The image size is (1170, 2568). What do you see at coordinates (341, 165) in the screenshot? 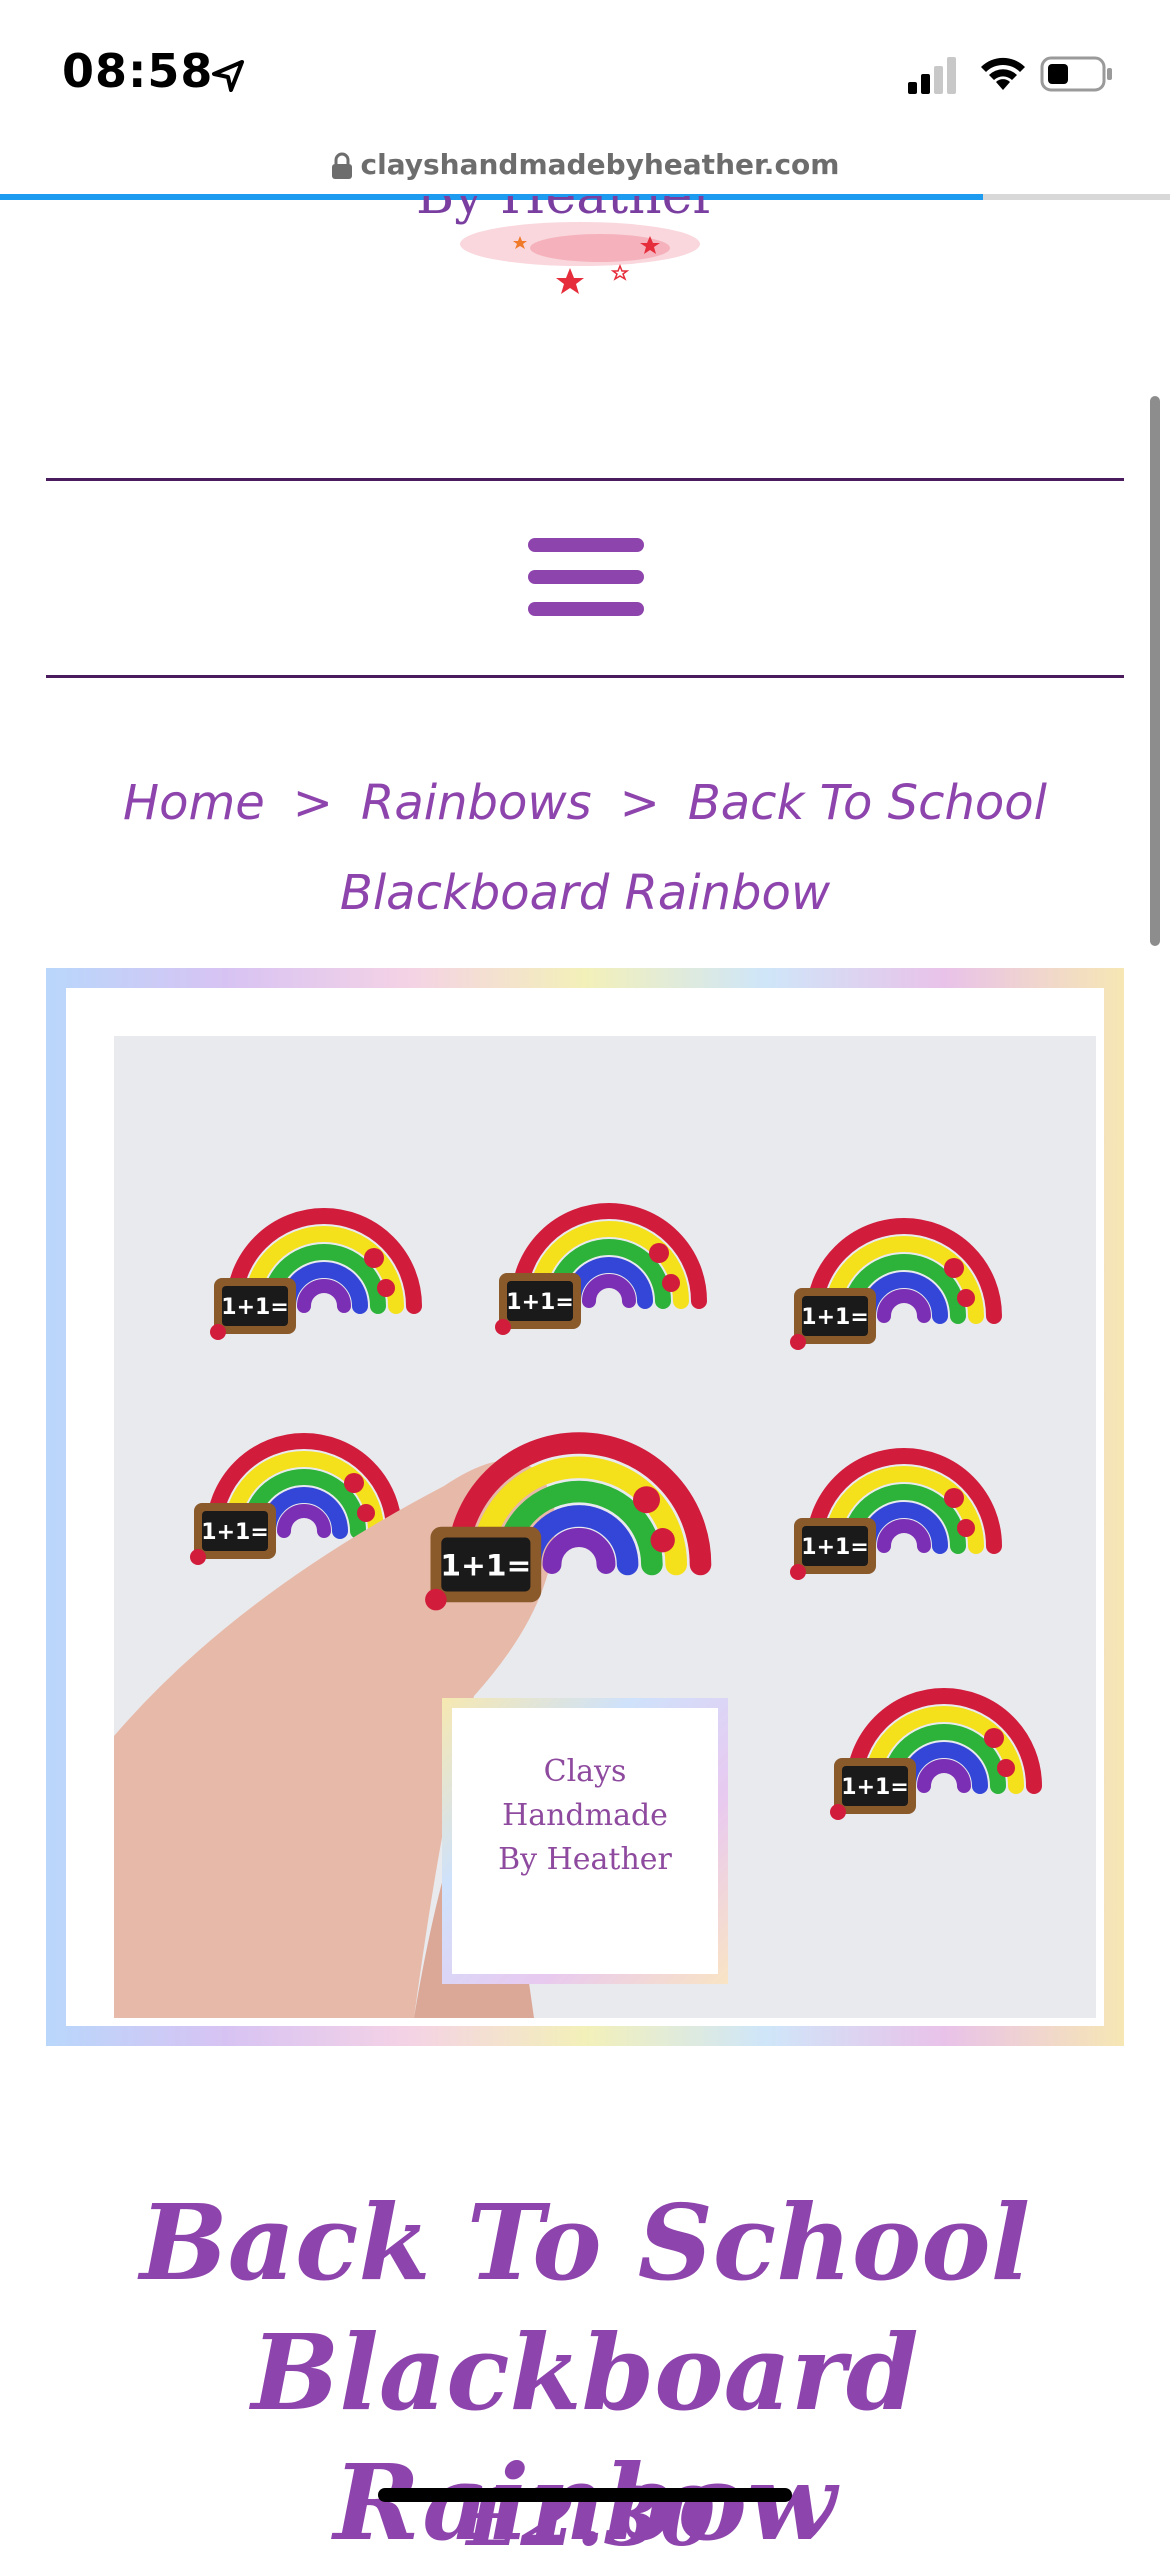
I see `lock-icon` at bounding box center [341, 165].